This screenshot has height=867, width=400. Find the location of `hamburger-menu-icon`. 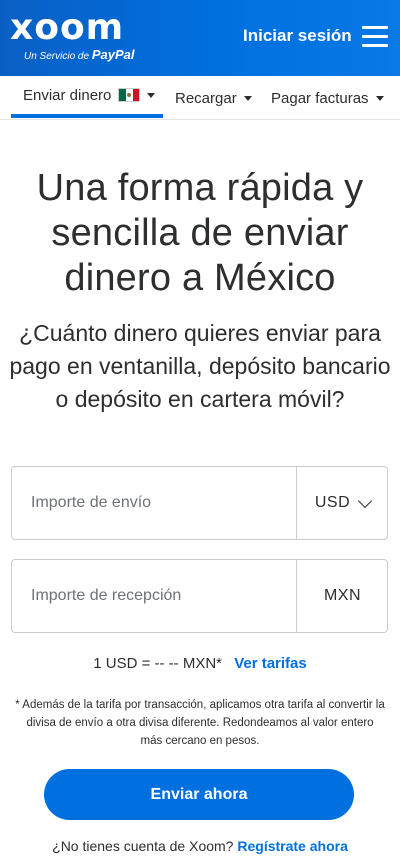

hamburger-menu-icon is located at coordinates (375, 36).